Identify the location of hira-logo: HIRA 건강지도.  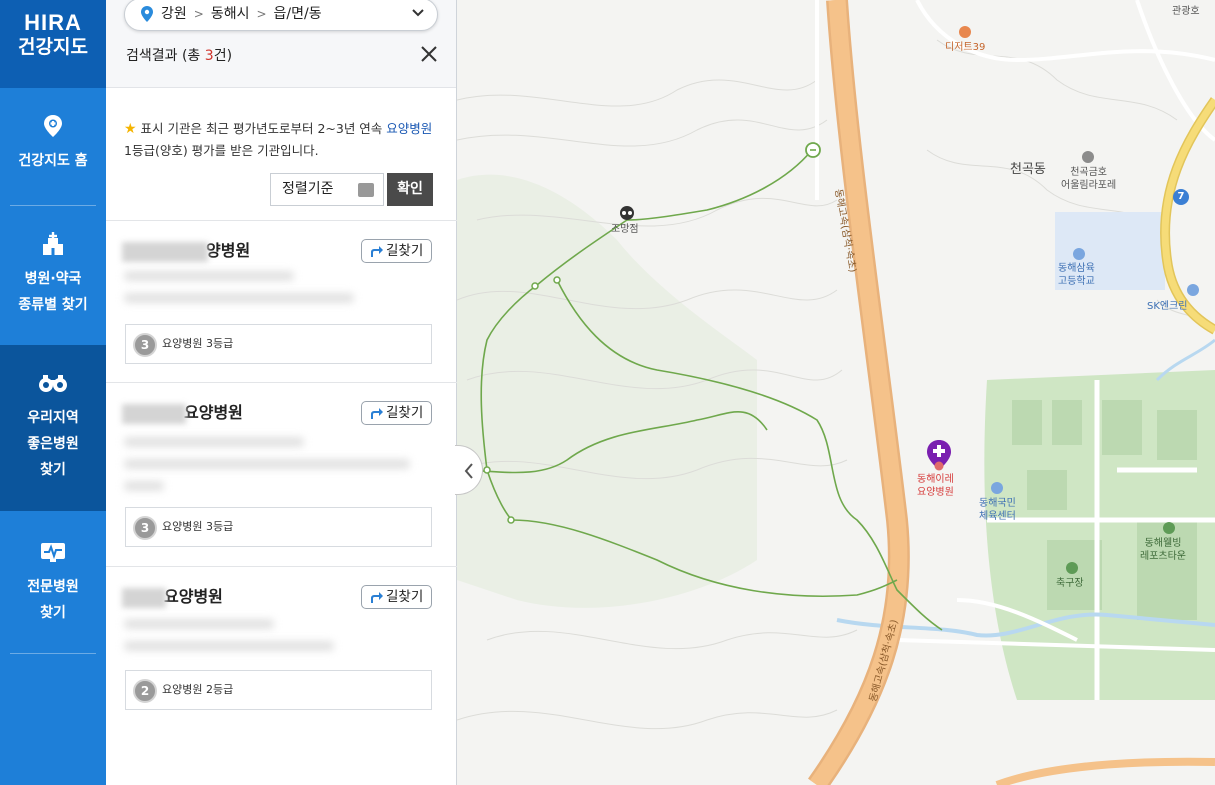
(53, 44).